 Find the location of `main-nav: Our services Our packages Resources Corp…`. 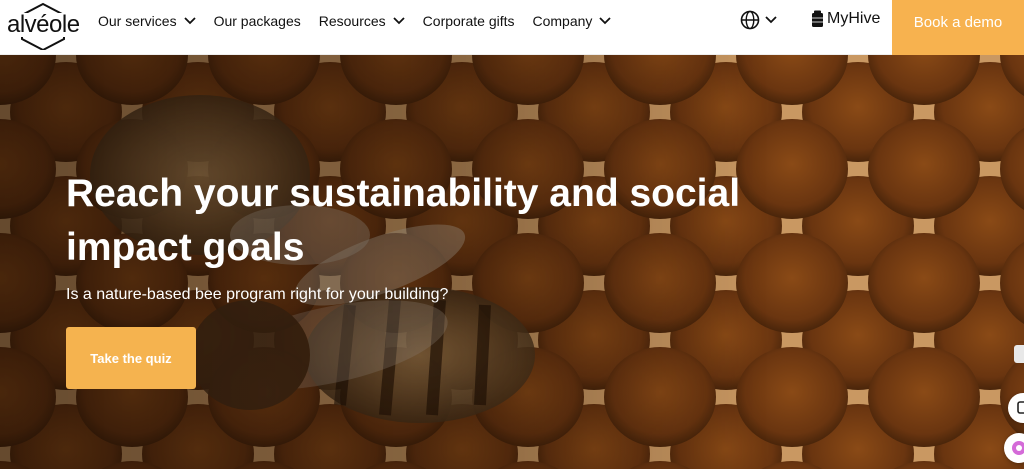

main-nav: Our services Our packages Resources Corp… is located at coordinates (363, 21).